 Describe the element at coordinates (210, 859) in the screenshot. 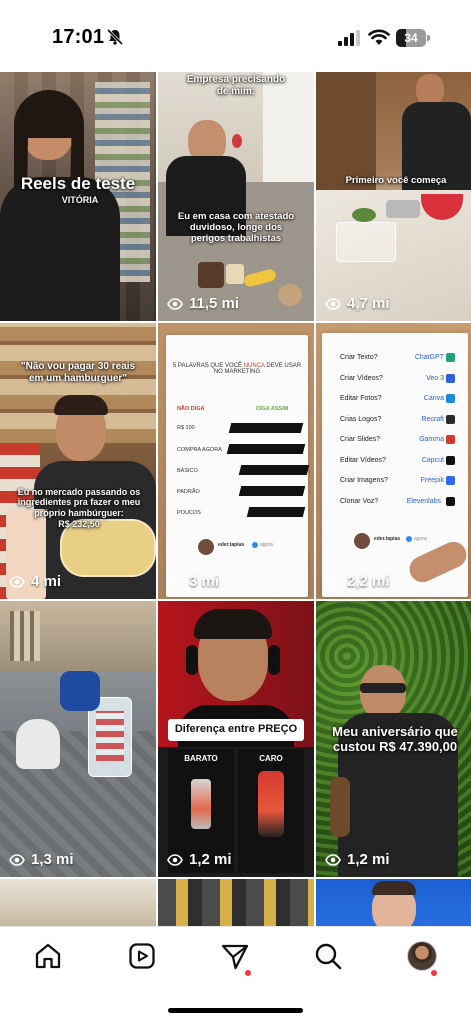

I see `tile-8-views-count: 1,2 mi` at that location.